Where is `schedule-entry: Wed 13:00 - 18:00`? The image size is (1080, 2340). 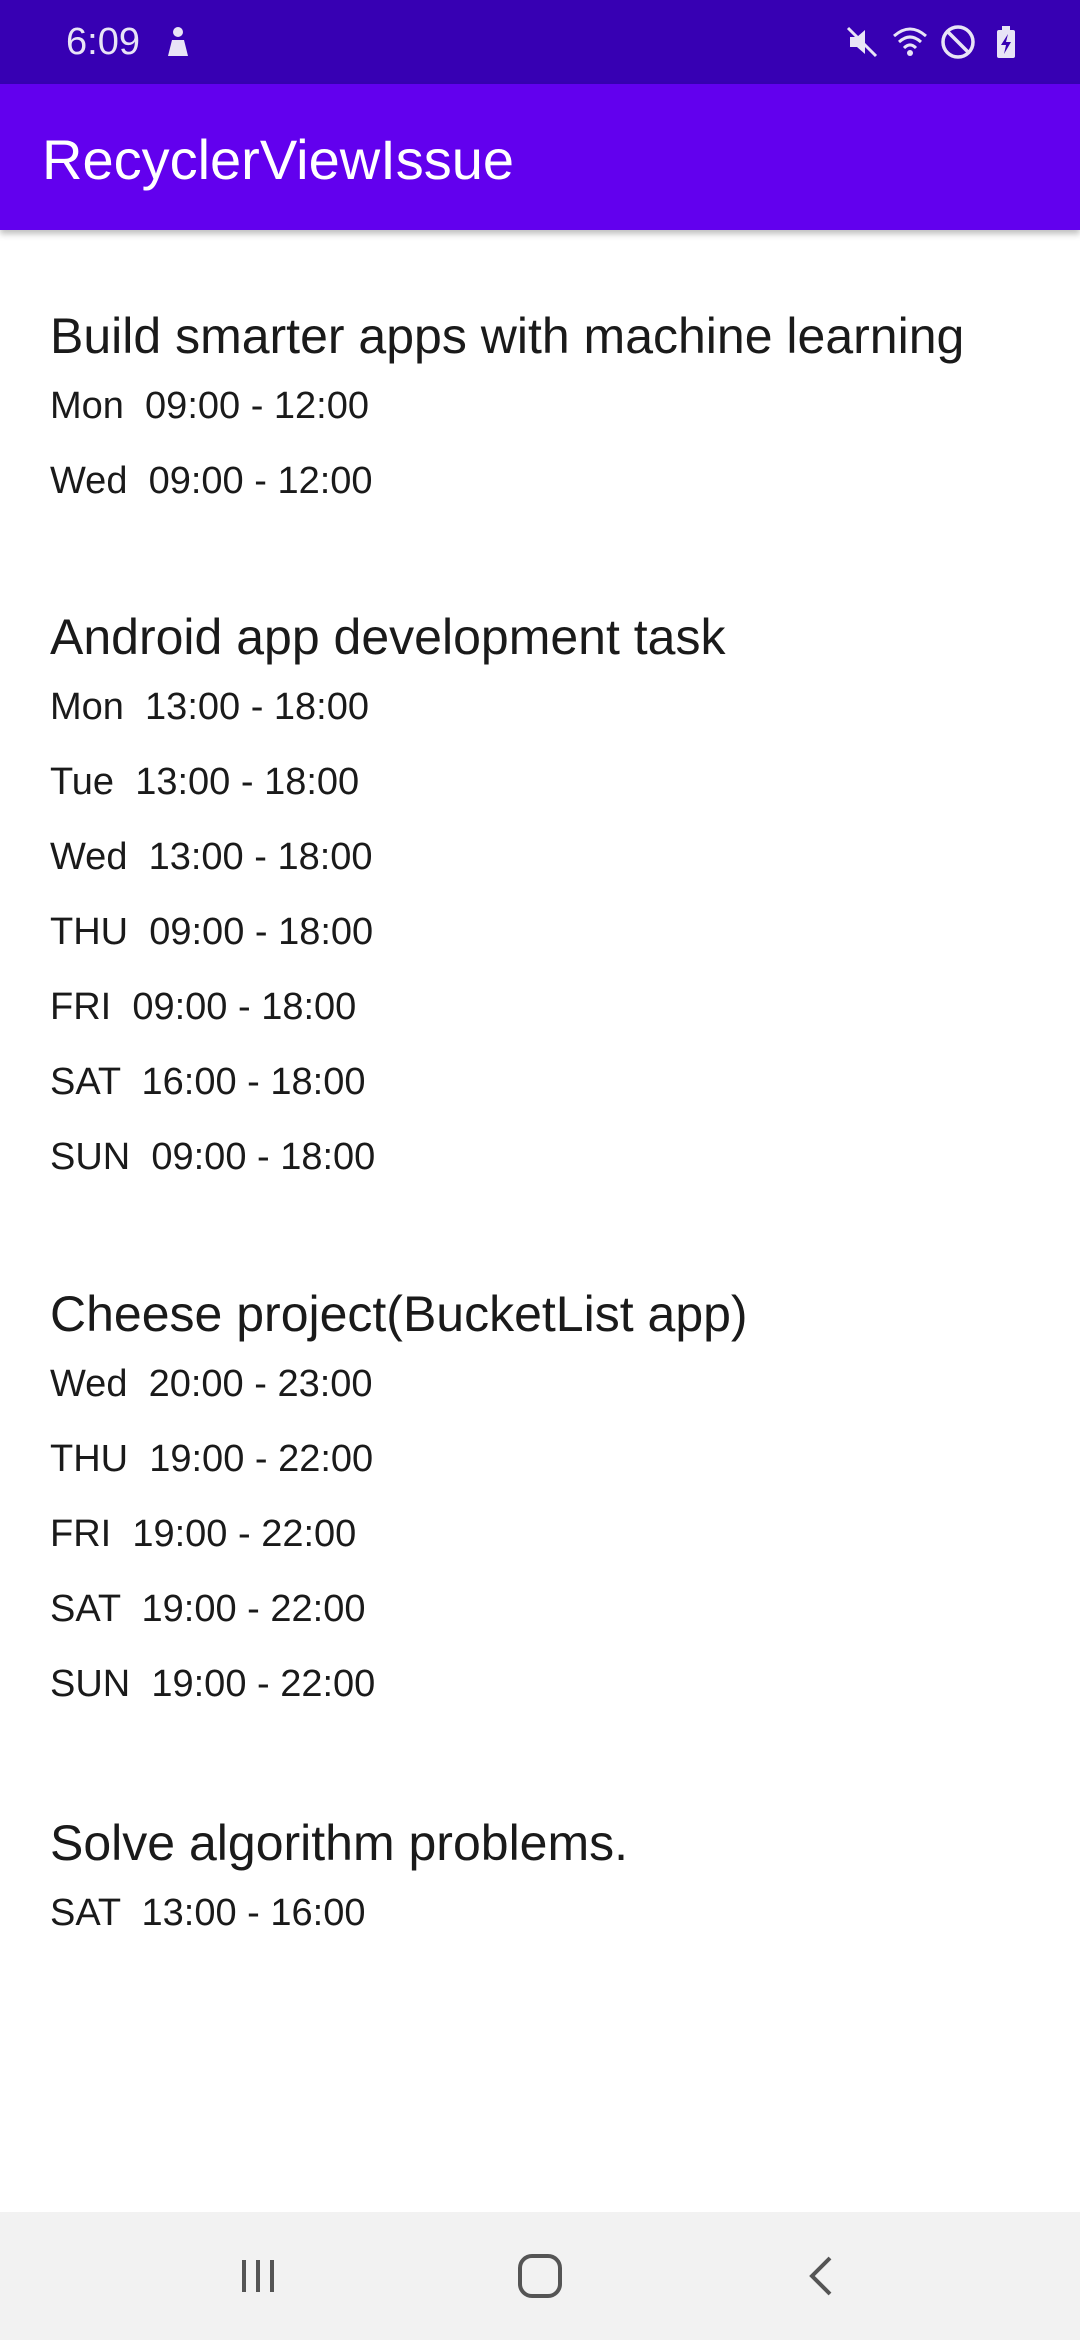 schedule-entry: Wed 13:00 - 18:00 is located at coordinates (545, 857).